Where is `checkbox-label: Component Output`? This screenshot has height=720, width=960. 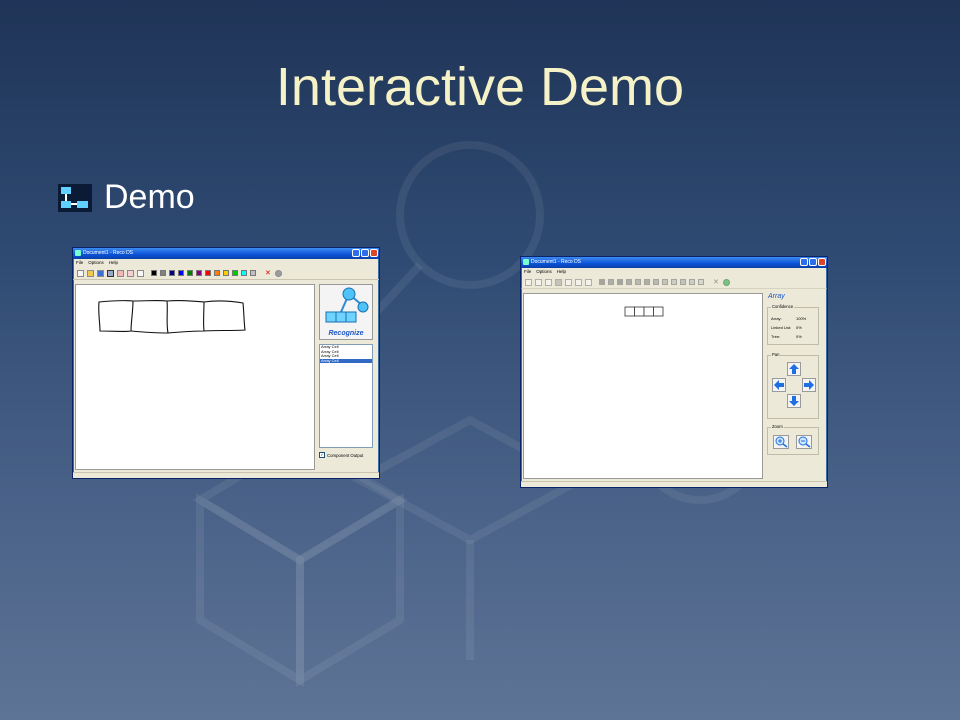
checkbox-label: Component Output is located at coordinates (345, 455).